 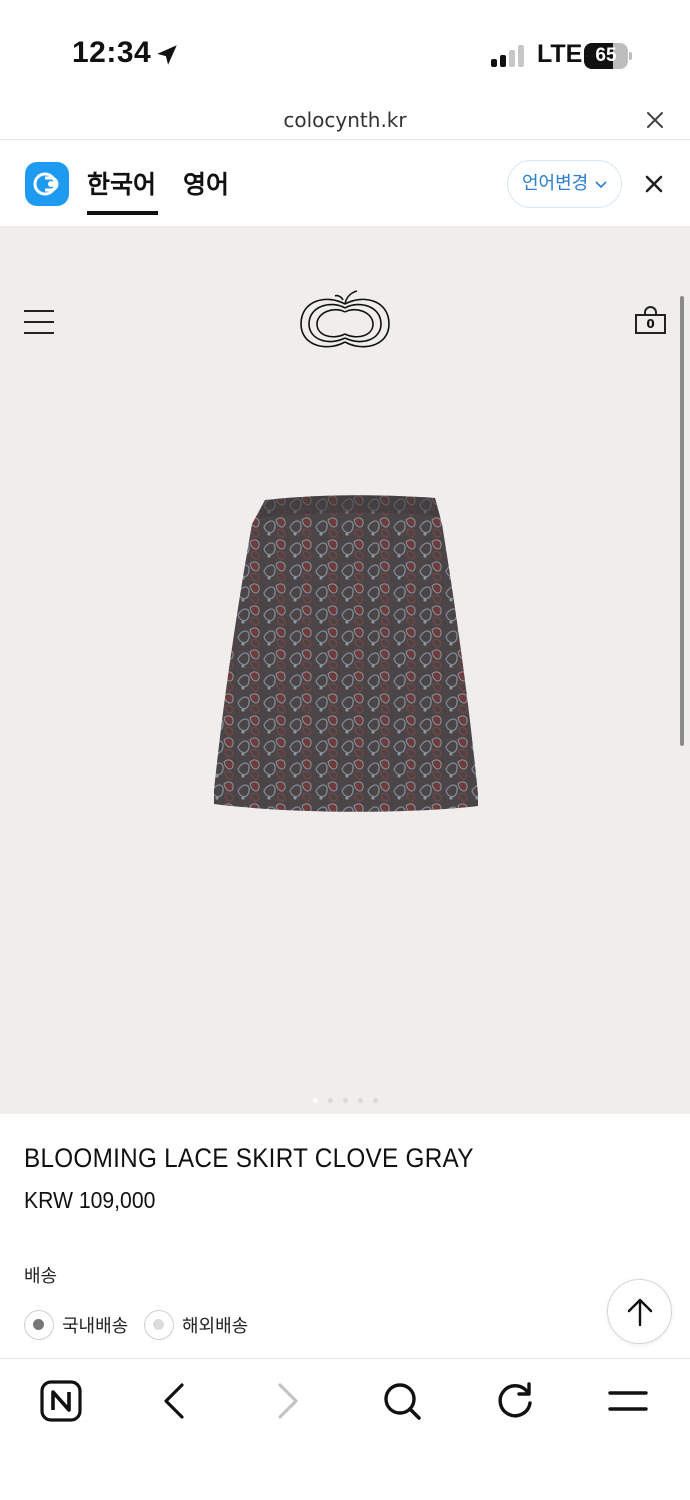 What do you see at coordinates (122, 213) in the screenshot?
I see `active-tab-indicator` at bounding box center [122, 213].